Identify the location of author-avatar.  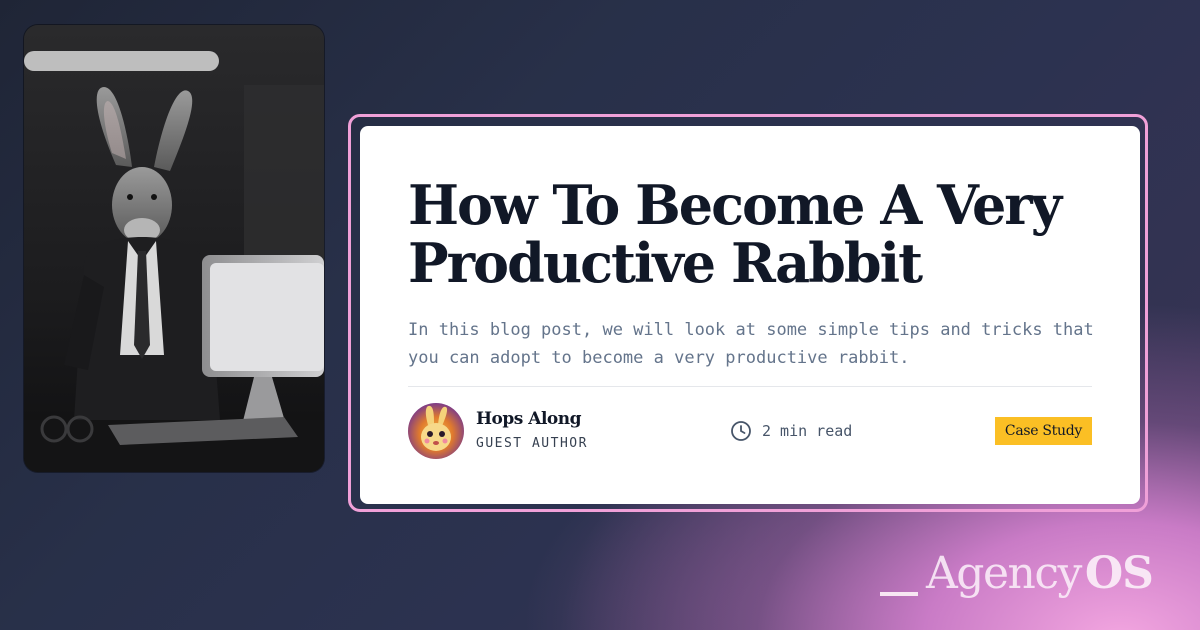
(436, 431).